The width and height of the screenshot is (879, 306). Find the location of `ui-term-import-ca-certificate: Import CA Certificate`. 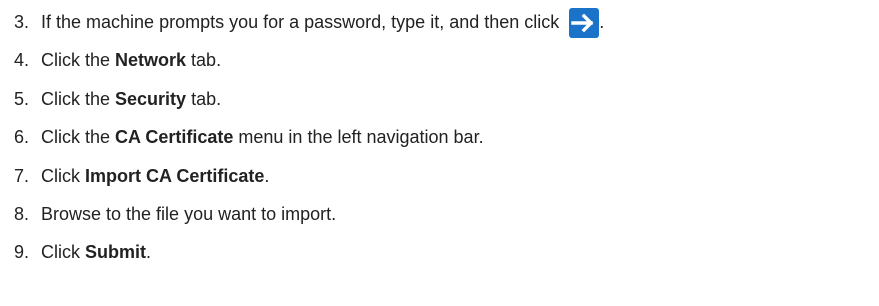

ui-term-import-ca-certificate: Import CA Certificate is located at coordinates (175, 175).